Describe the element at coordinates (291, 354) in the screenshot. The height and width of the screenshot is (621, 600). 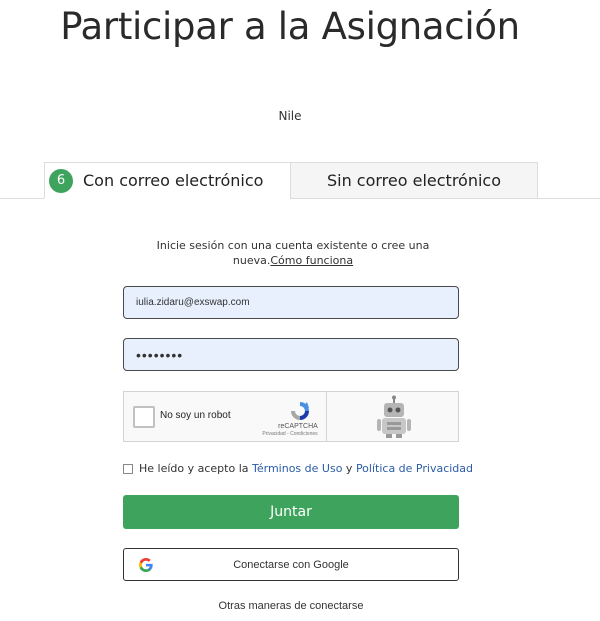
I see `password-field` at that location.